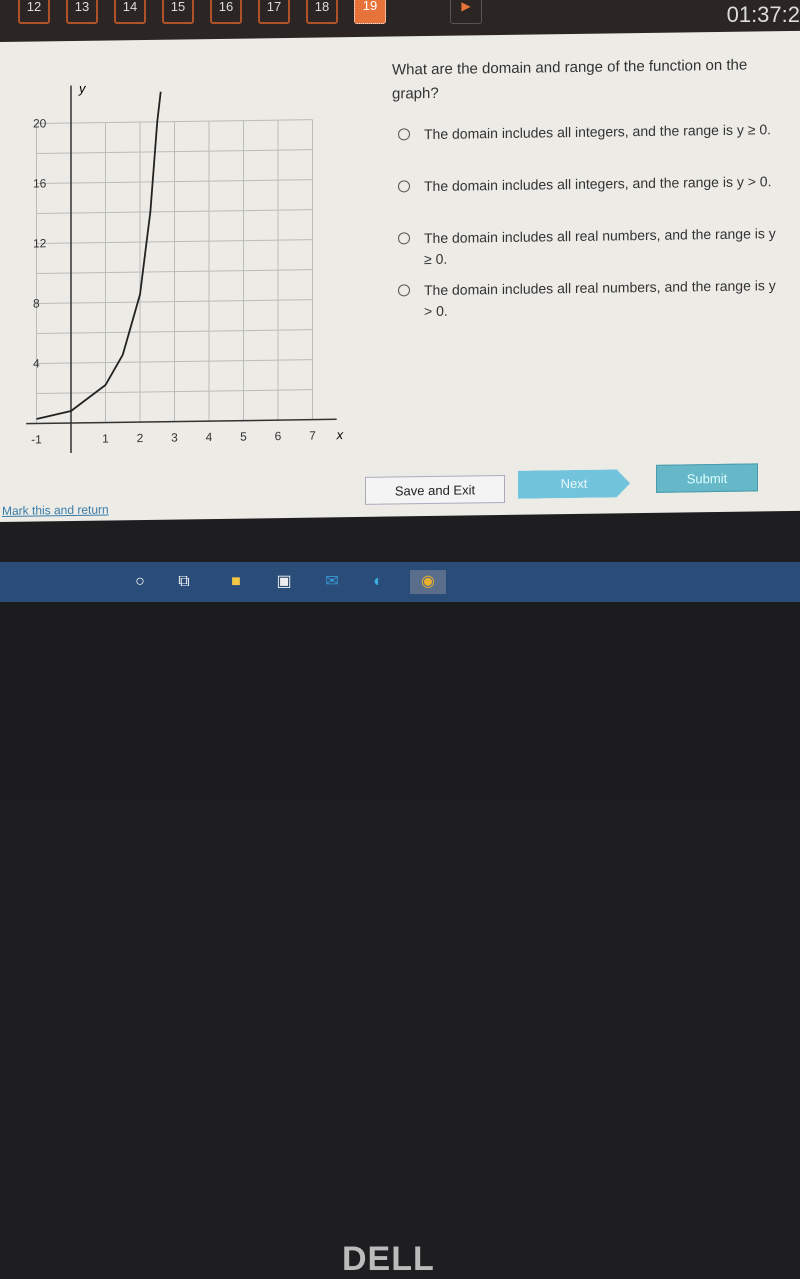 The width and height of the screenshot is (800, 1279). What do you see at coordinates (36, 303) in the screenshot?
I see `y-tick-label: 8` at bounding box center [36, 303].